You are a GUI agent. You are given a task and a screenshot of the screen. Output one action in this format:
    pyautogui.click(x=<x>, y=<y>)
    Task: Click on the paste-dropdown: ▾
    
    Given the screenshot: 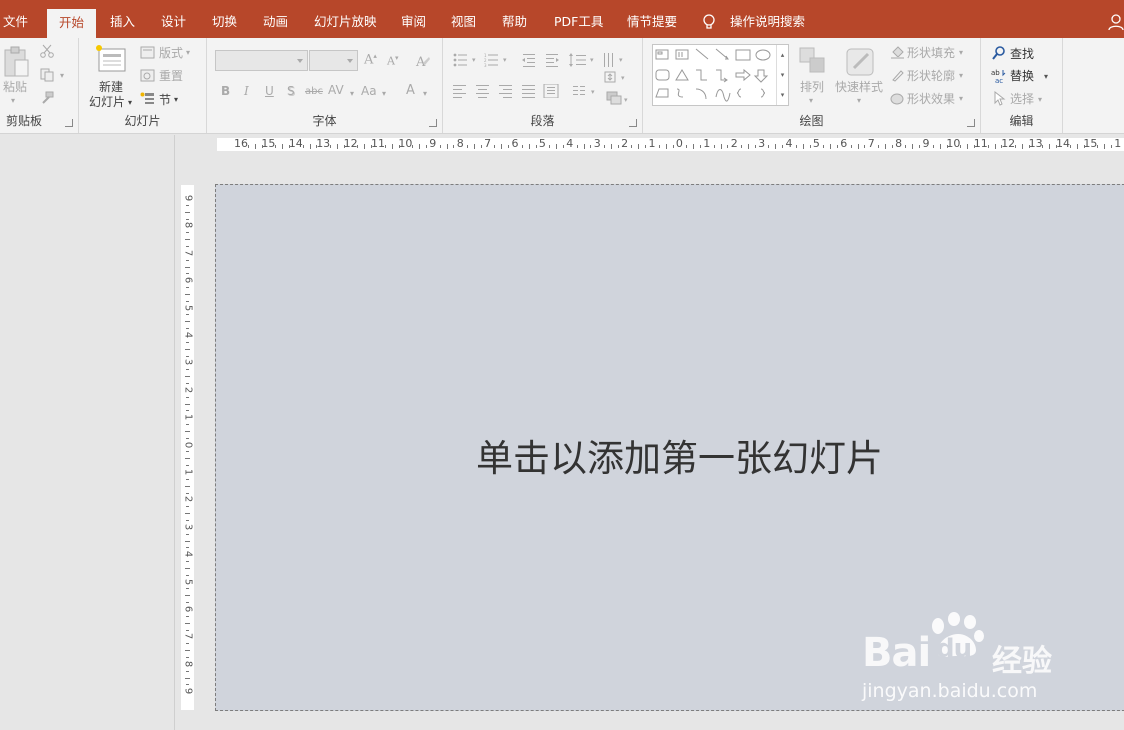 What is the action you would take?
    pyautogui.click(x=13, y=101)
    